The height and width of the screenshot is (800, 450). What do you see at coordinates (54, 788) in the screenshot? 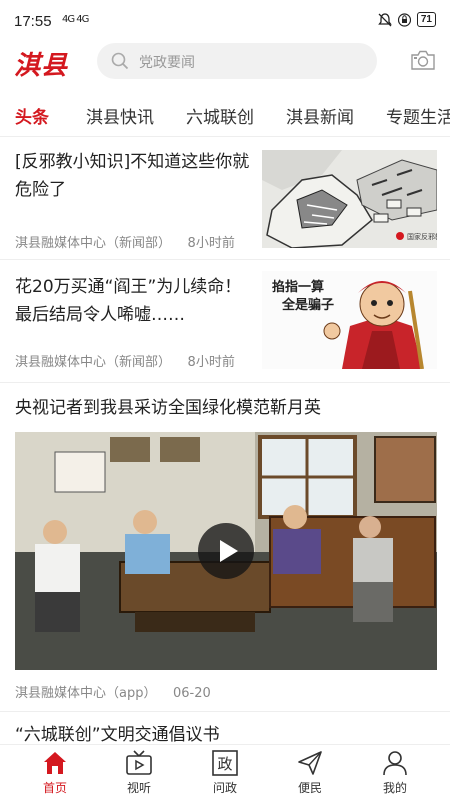
I see `nav-label: 首页` at bounding box center [54, 788].